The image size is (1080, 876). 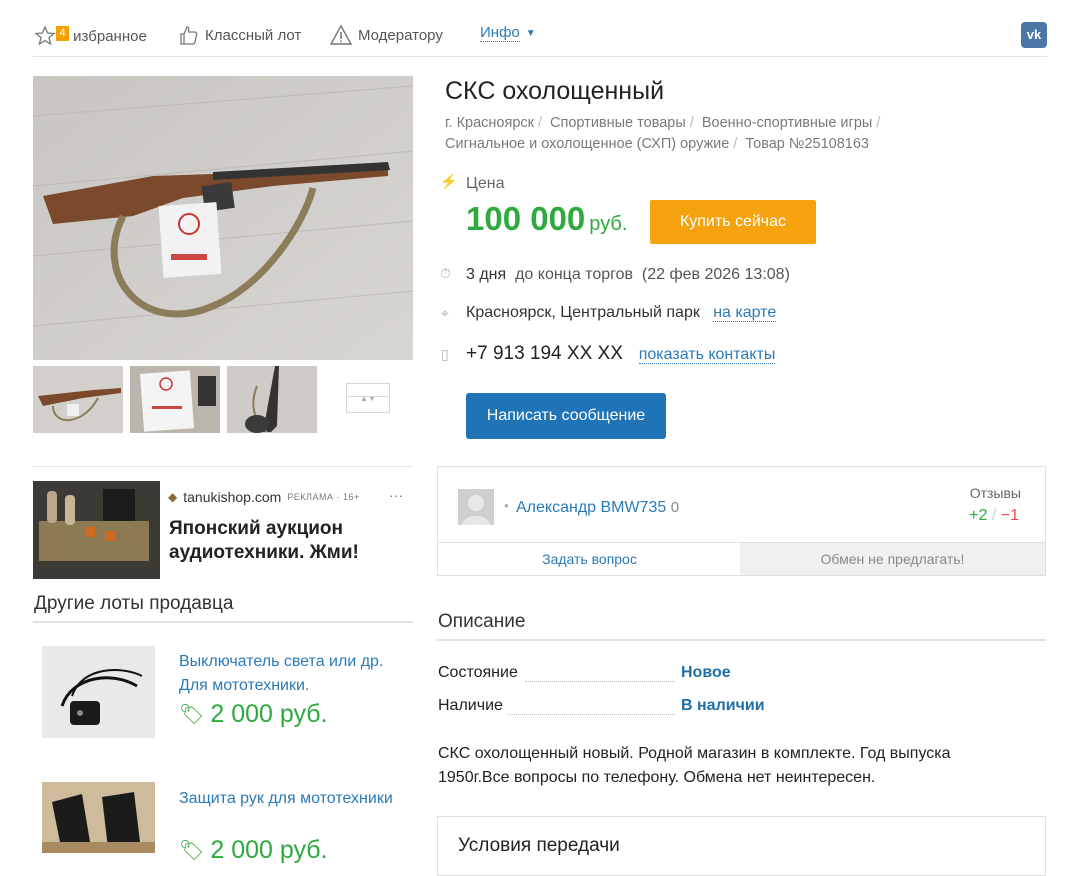 What do you see at coordinates (745, 313) in the screenshot?
I see `map-link: на карте` at bounding box center [745, 313].